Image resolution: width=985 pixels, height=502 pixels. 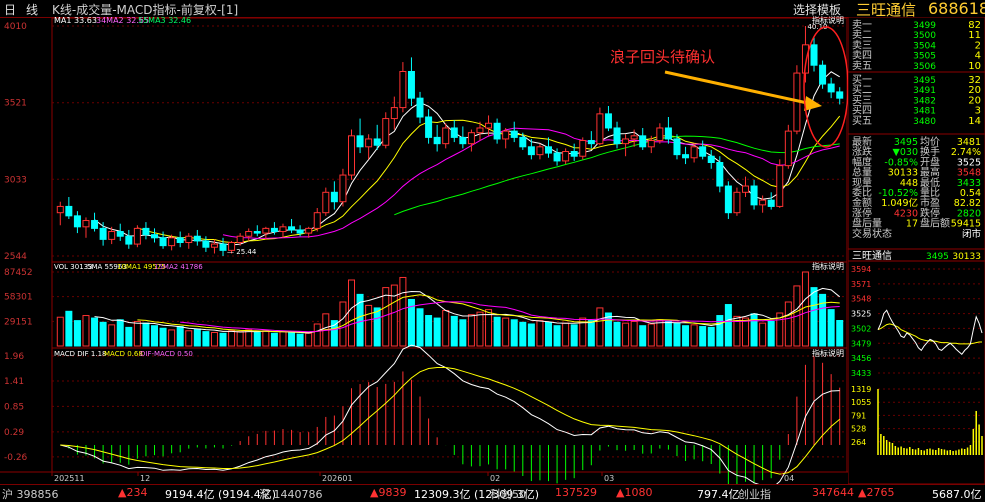 I want to click on index-ticker-item: ▲2765, so click(x=876, y=492).